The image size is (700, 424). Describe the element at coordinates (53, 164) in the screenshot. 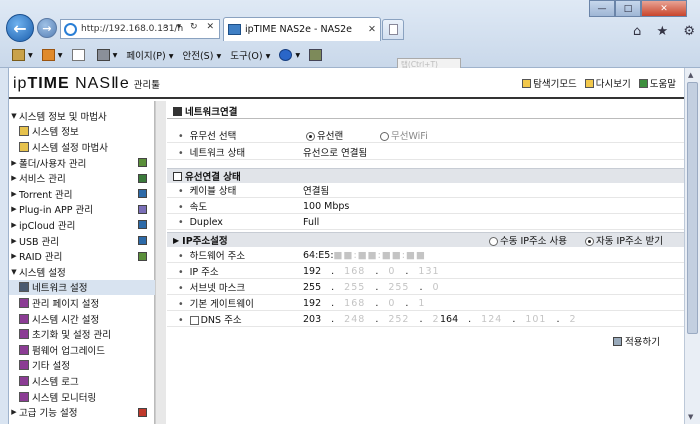

I see `sidebar-item-label: 폴더/사용자 관리` at that location.